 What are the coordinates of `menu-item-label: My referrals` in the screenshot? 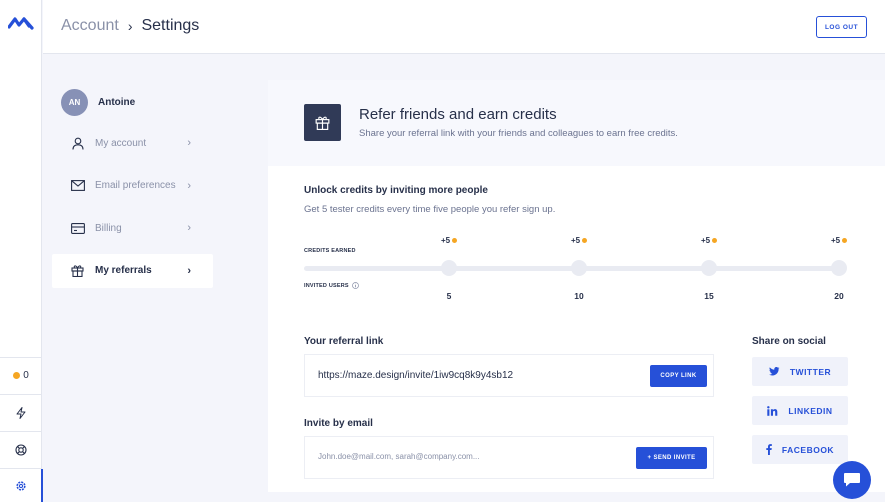 It's located at (123, 270).